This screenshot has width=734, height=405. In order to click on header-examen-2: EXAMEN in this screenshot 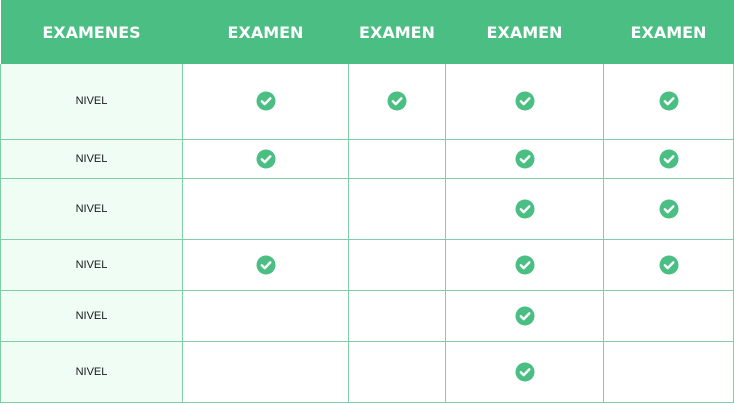, I will do `click(397, 32)`.